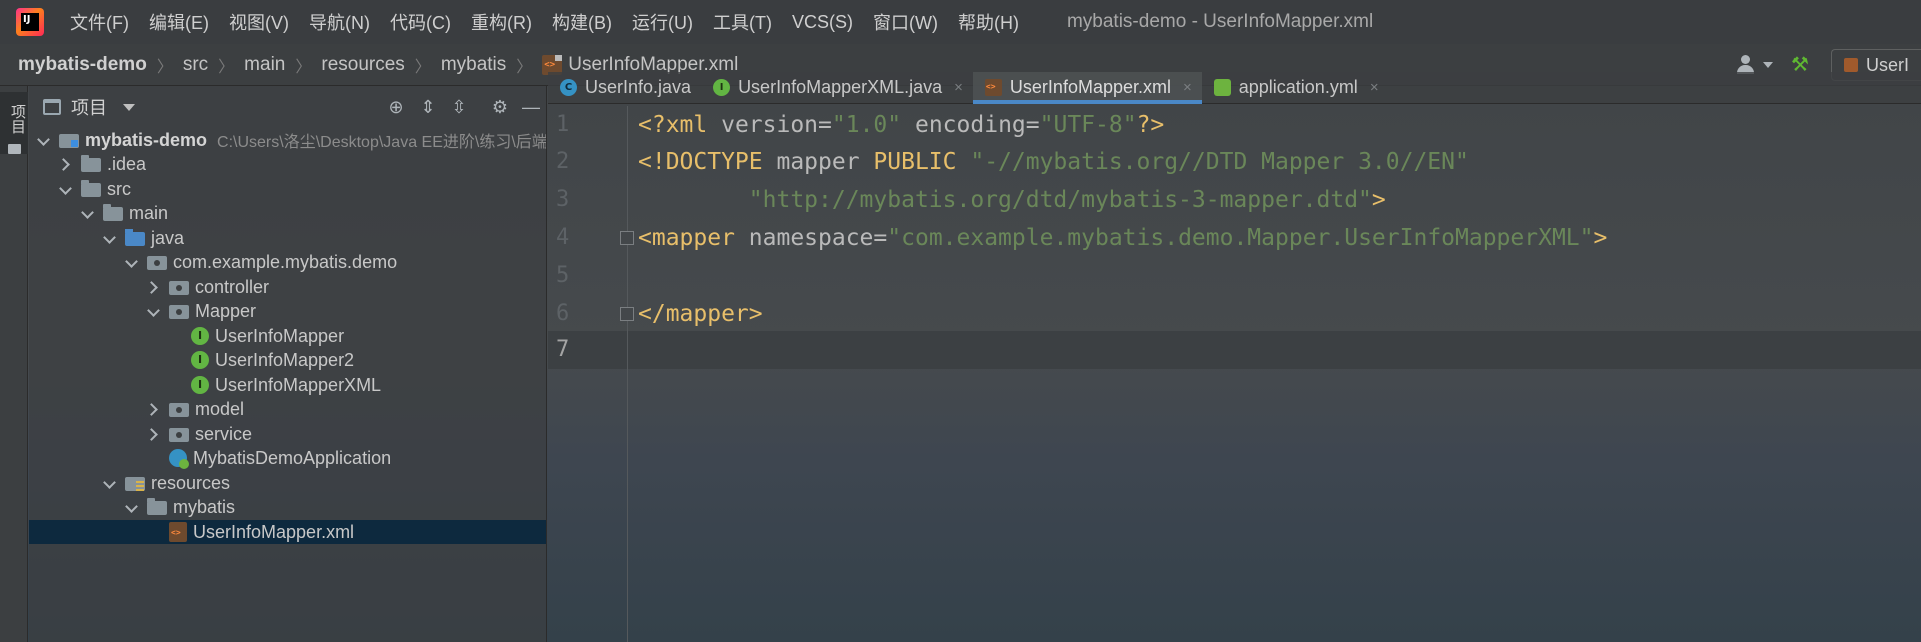 The height and width of the screenshot is (642, 1921). Describe the element at coordinates (200, 336) in the screenshot. I see `interface-icon: I` at that location.